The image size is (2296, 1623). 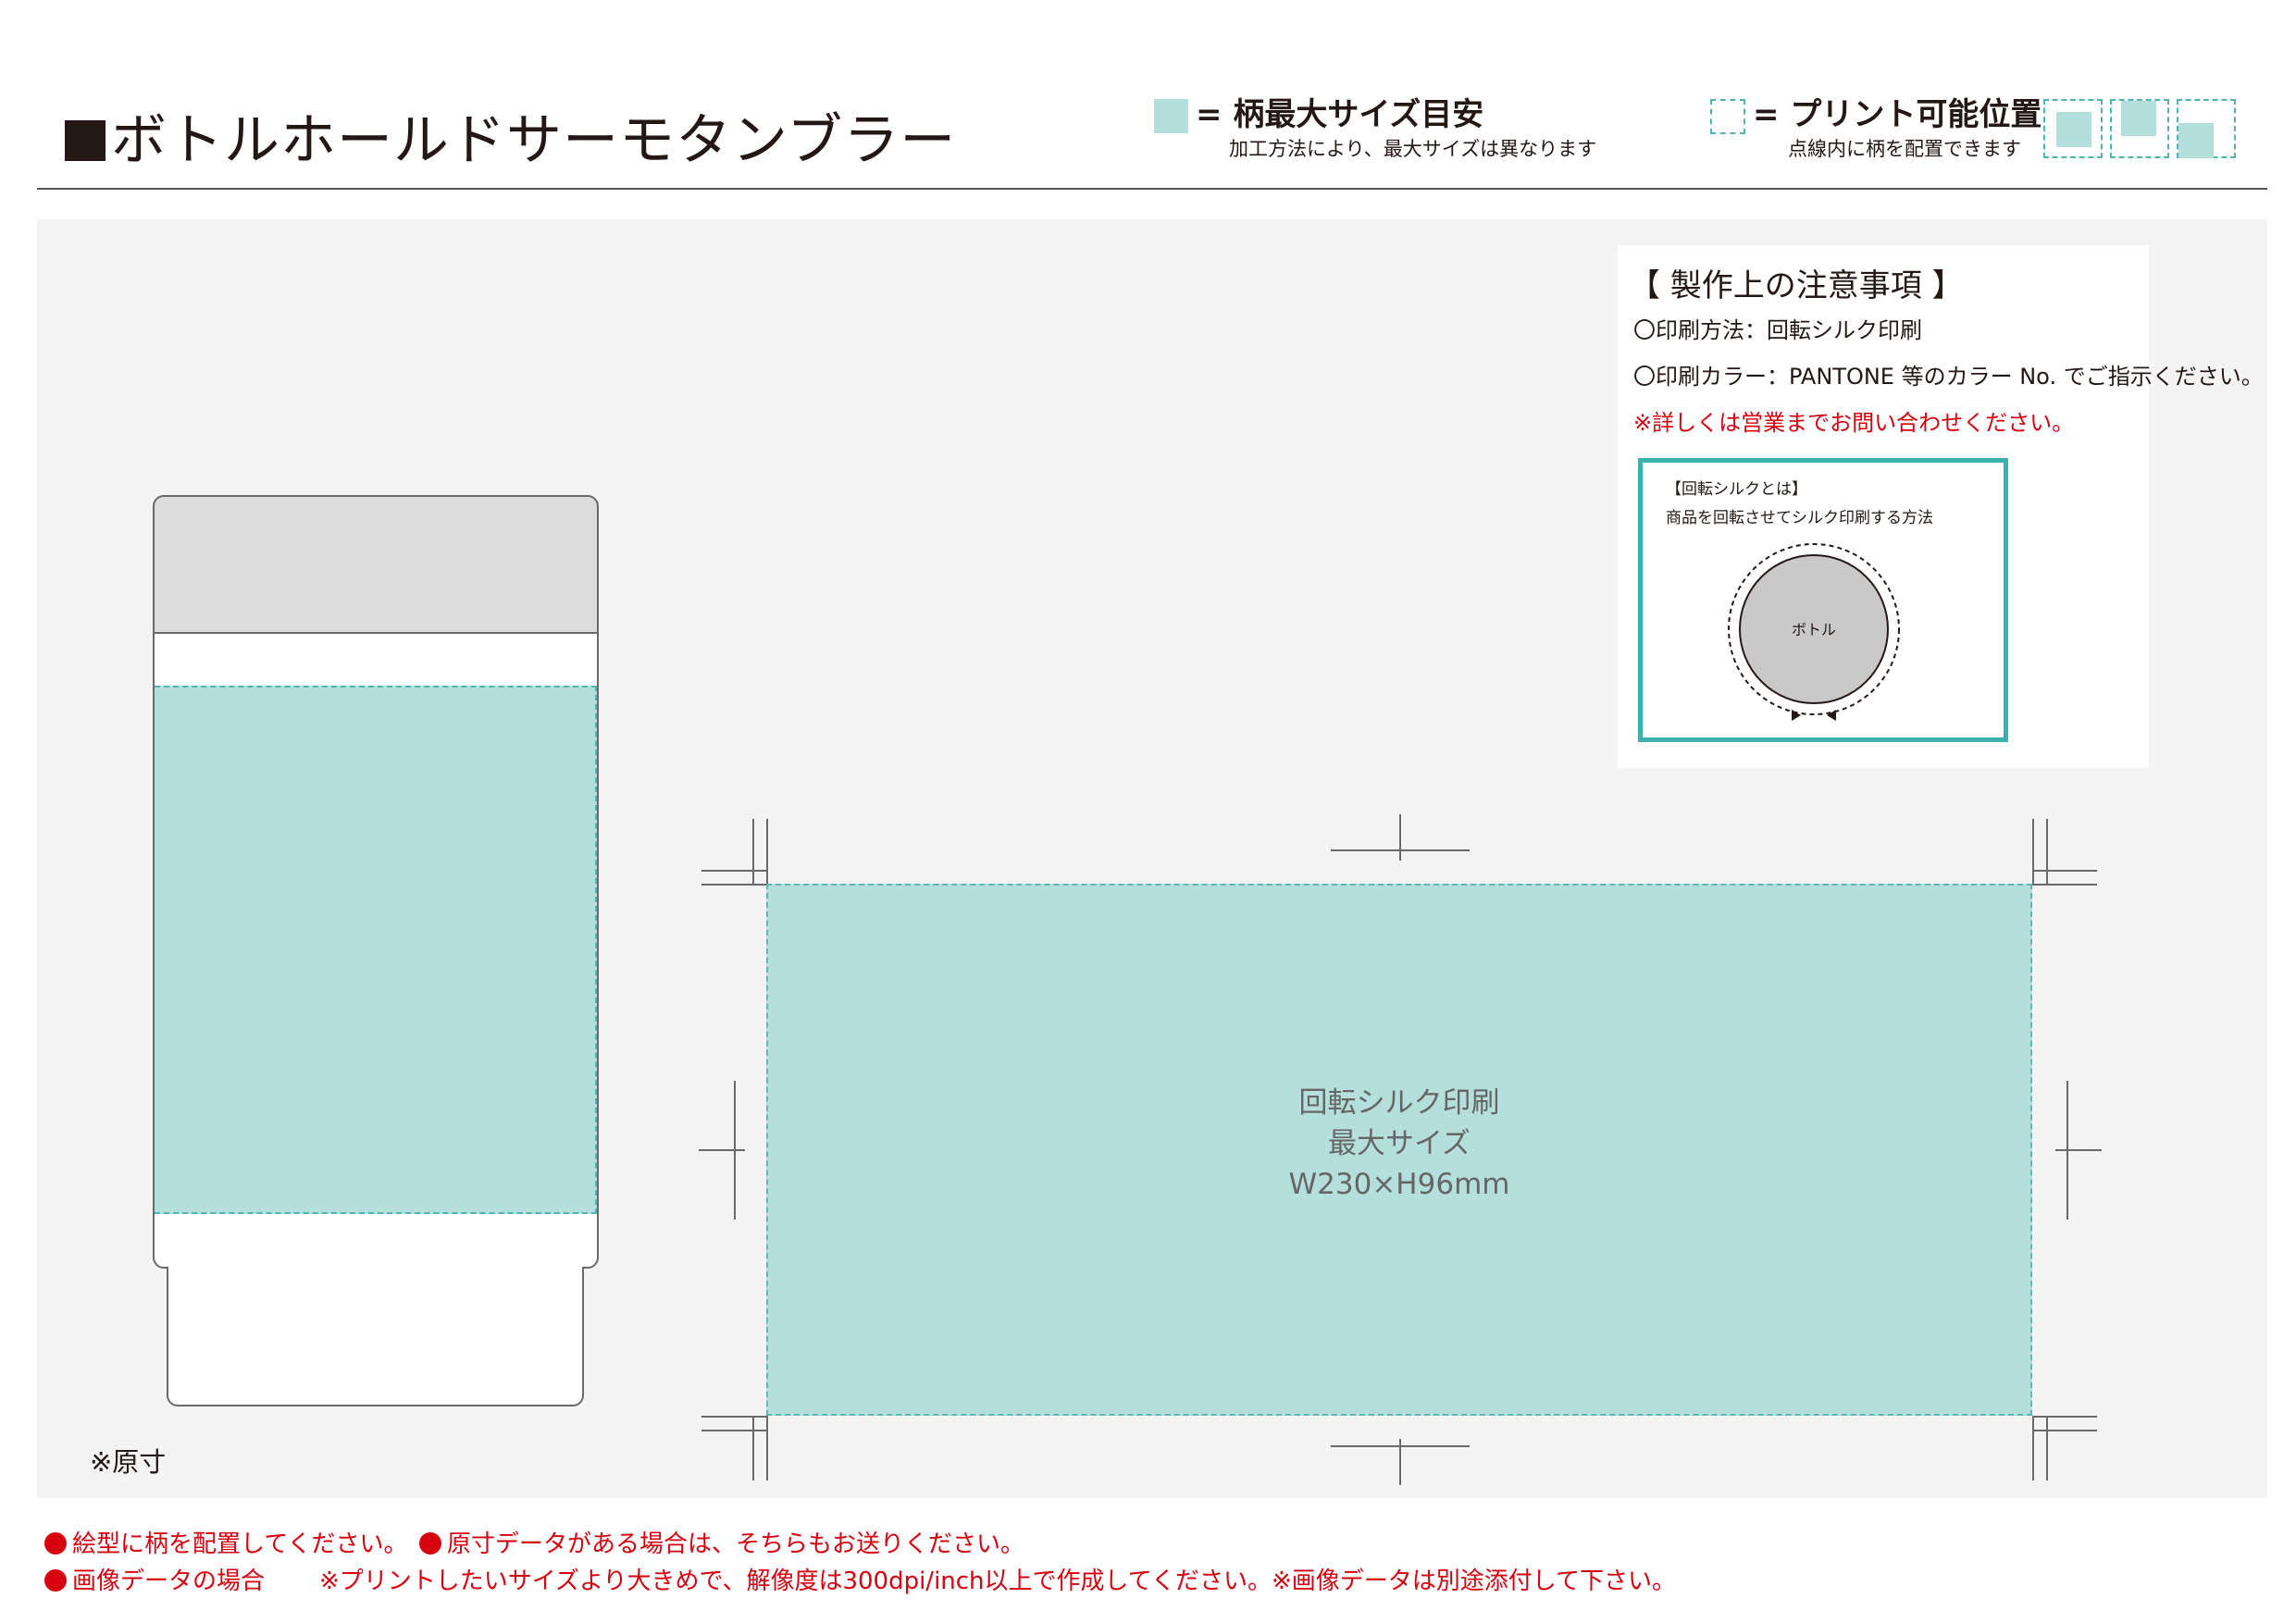 I want to click on art-label-max: 最大サイズ, so click(x=1399, y=1143).